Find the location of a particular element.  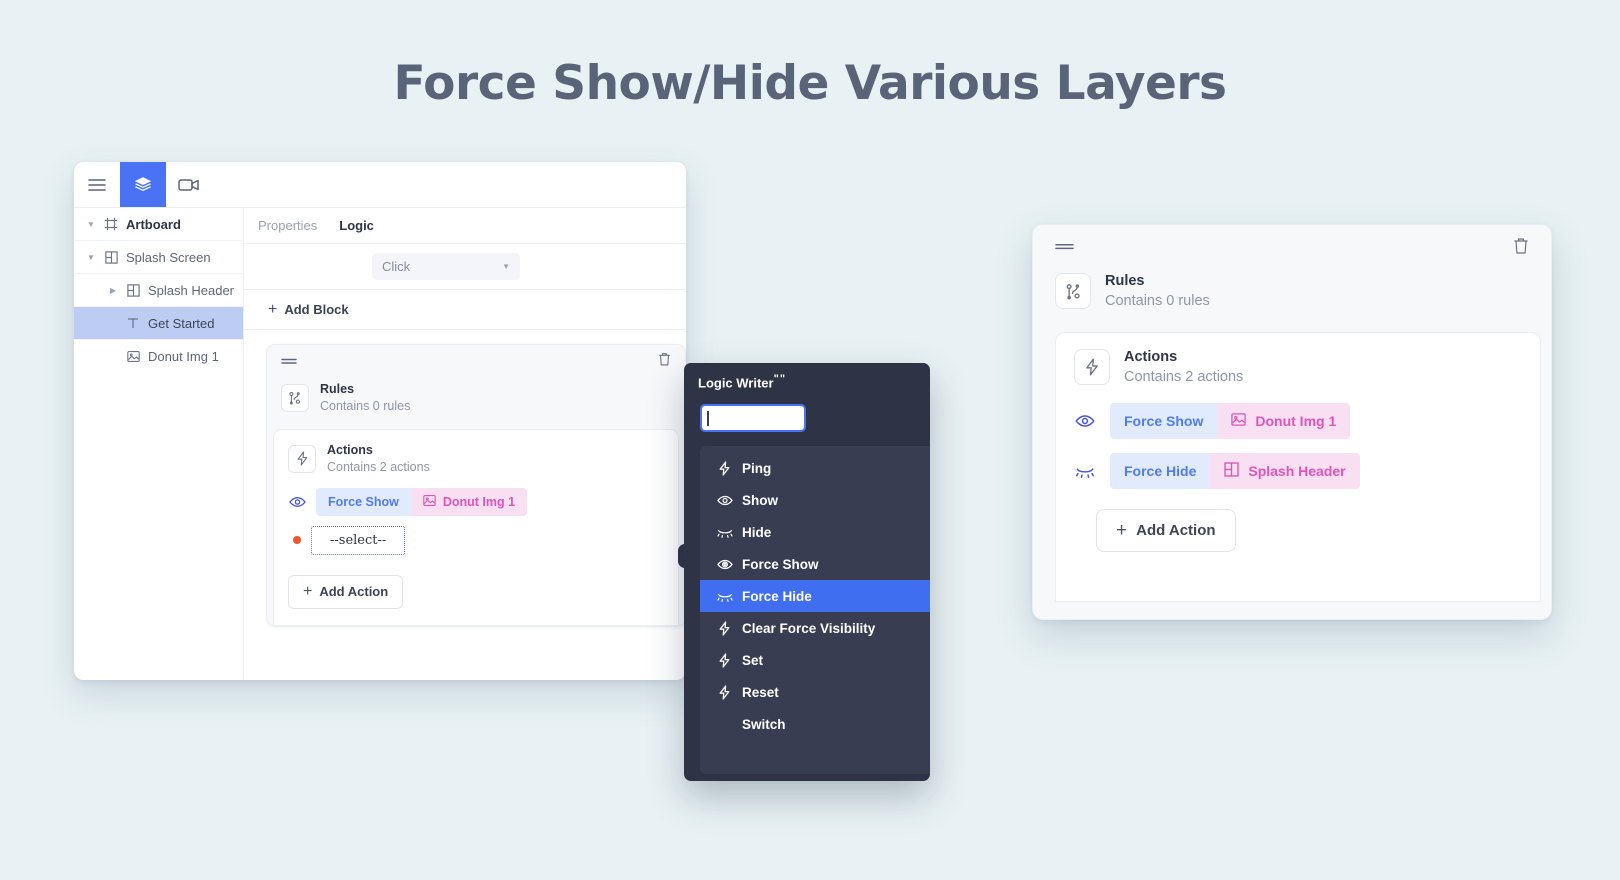

rules-text-group: Rules Contains 0 rules is located at coordinates (365, 398).